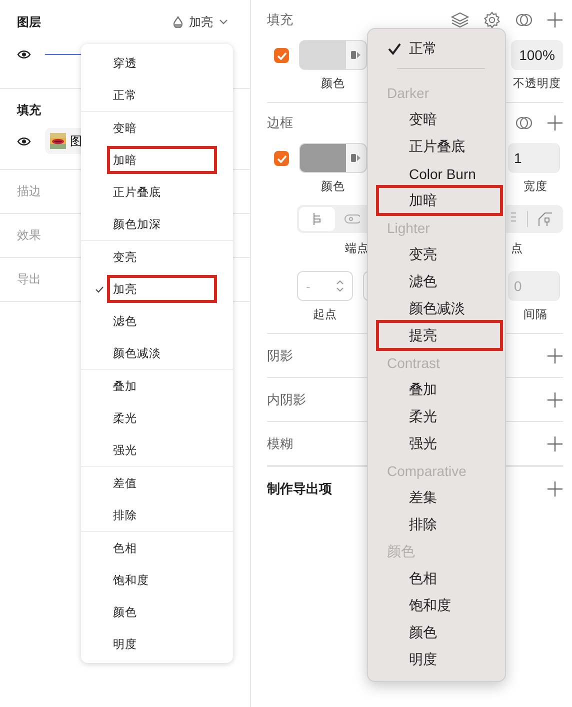 This screenshot has width=572, height=707. I want to click on menu-header: Lighter, so click(408, 228).